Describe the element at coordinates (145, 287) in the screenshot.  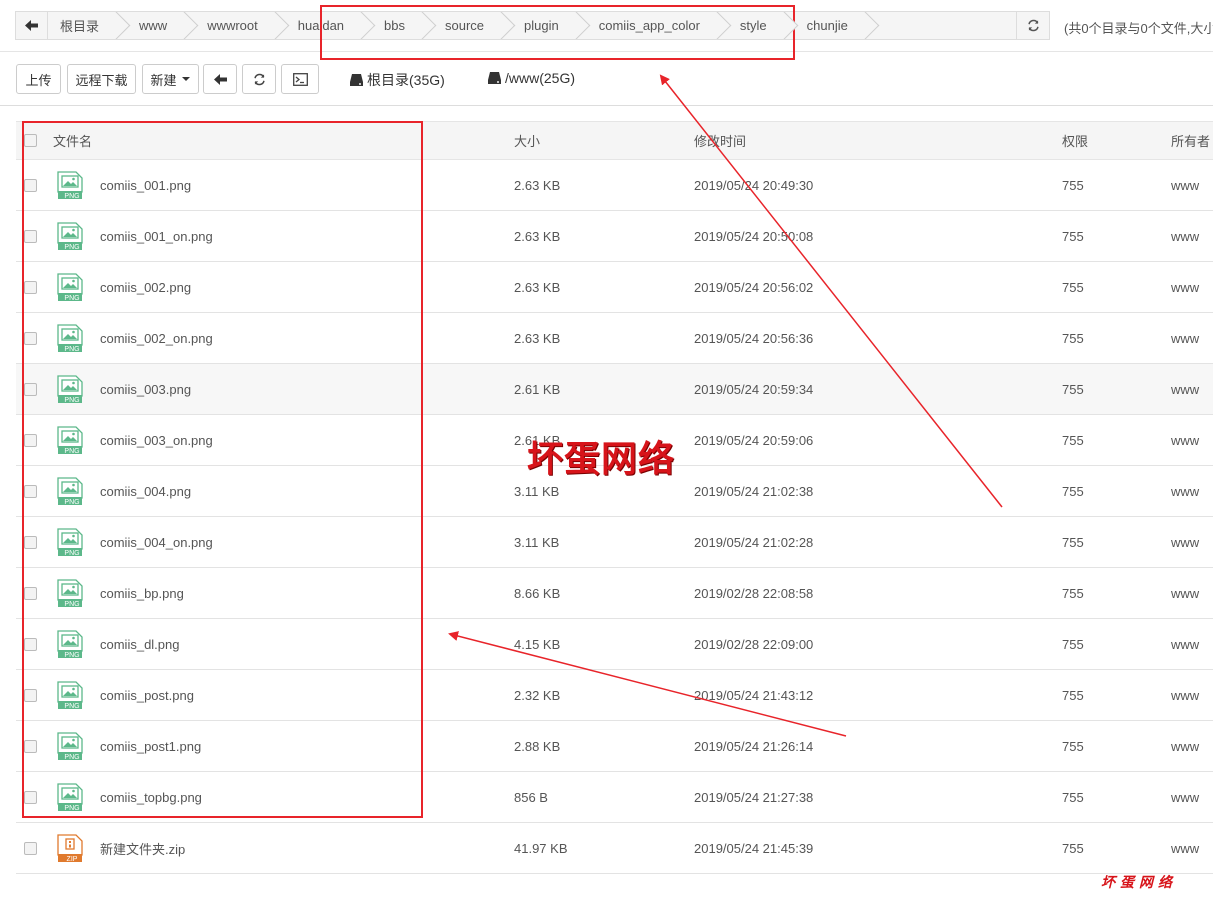
I see `file-name: comiis_002.png` at that location.